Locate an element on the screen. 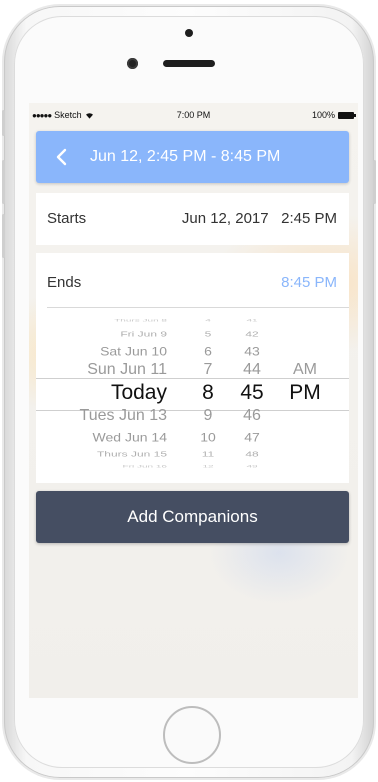 This screenshot has height=782, width=378. picker-minute-item: 45 is located at coordinates (252, 393).